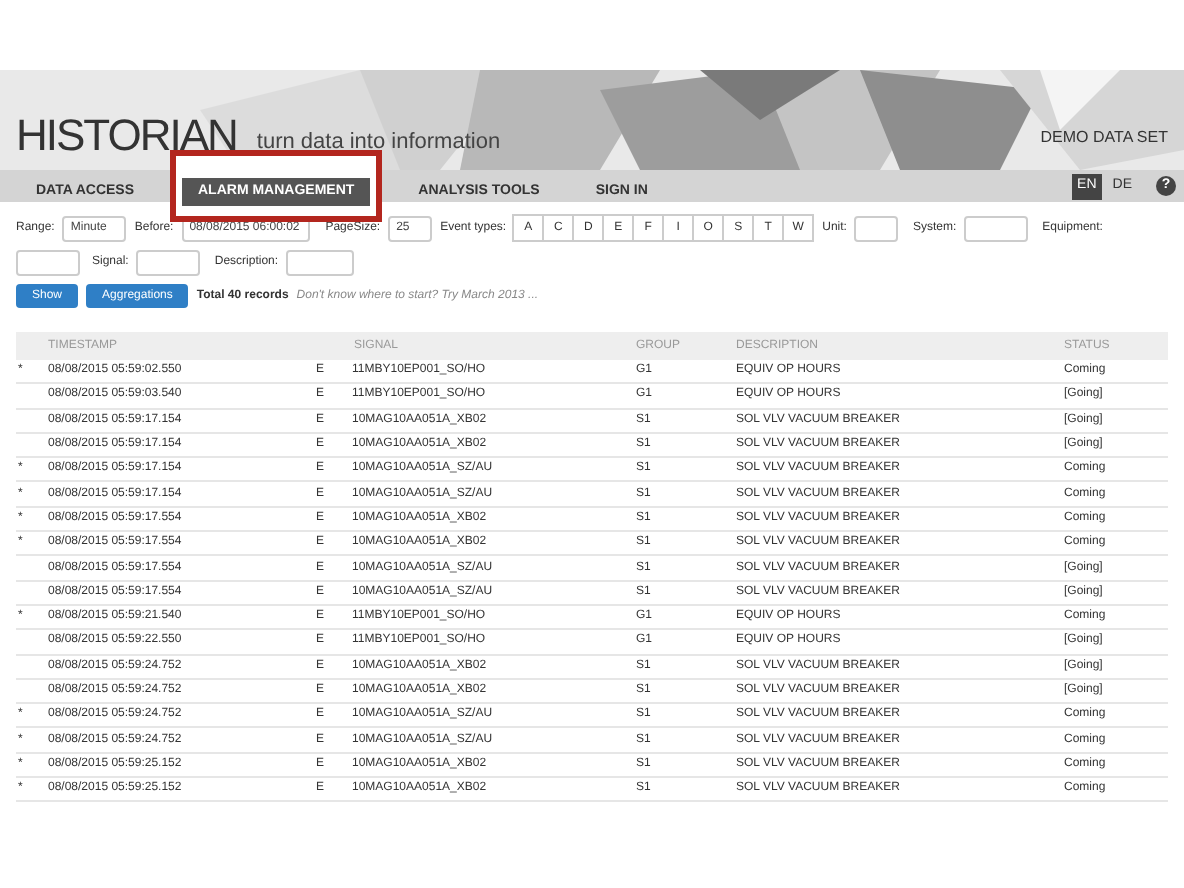 The image size is (1184, 888). I want to click on system-field, so click(996, 228).